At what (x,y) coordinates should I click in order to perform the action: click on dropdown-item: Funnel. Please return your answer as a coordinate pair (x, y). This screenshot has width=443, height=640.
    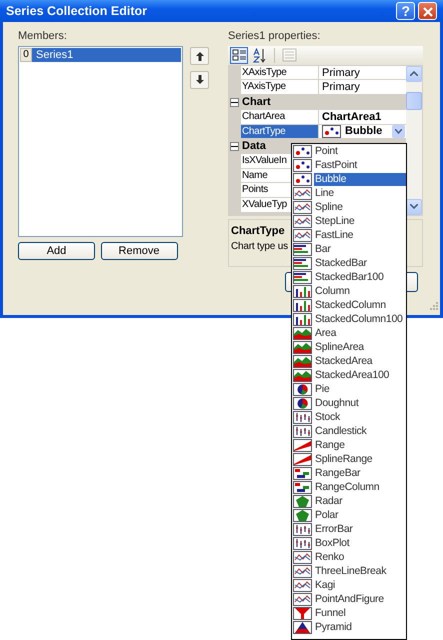
    Looking at the image, I should click on (360, 613).